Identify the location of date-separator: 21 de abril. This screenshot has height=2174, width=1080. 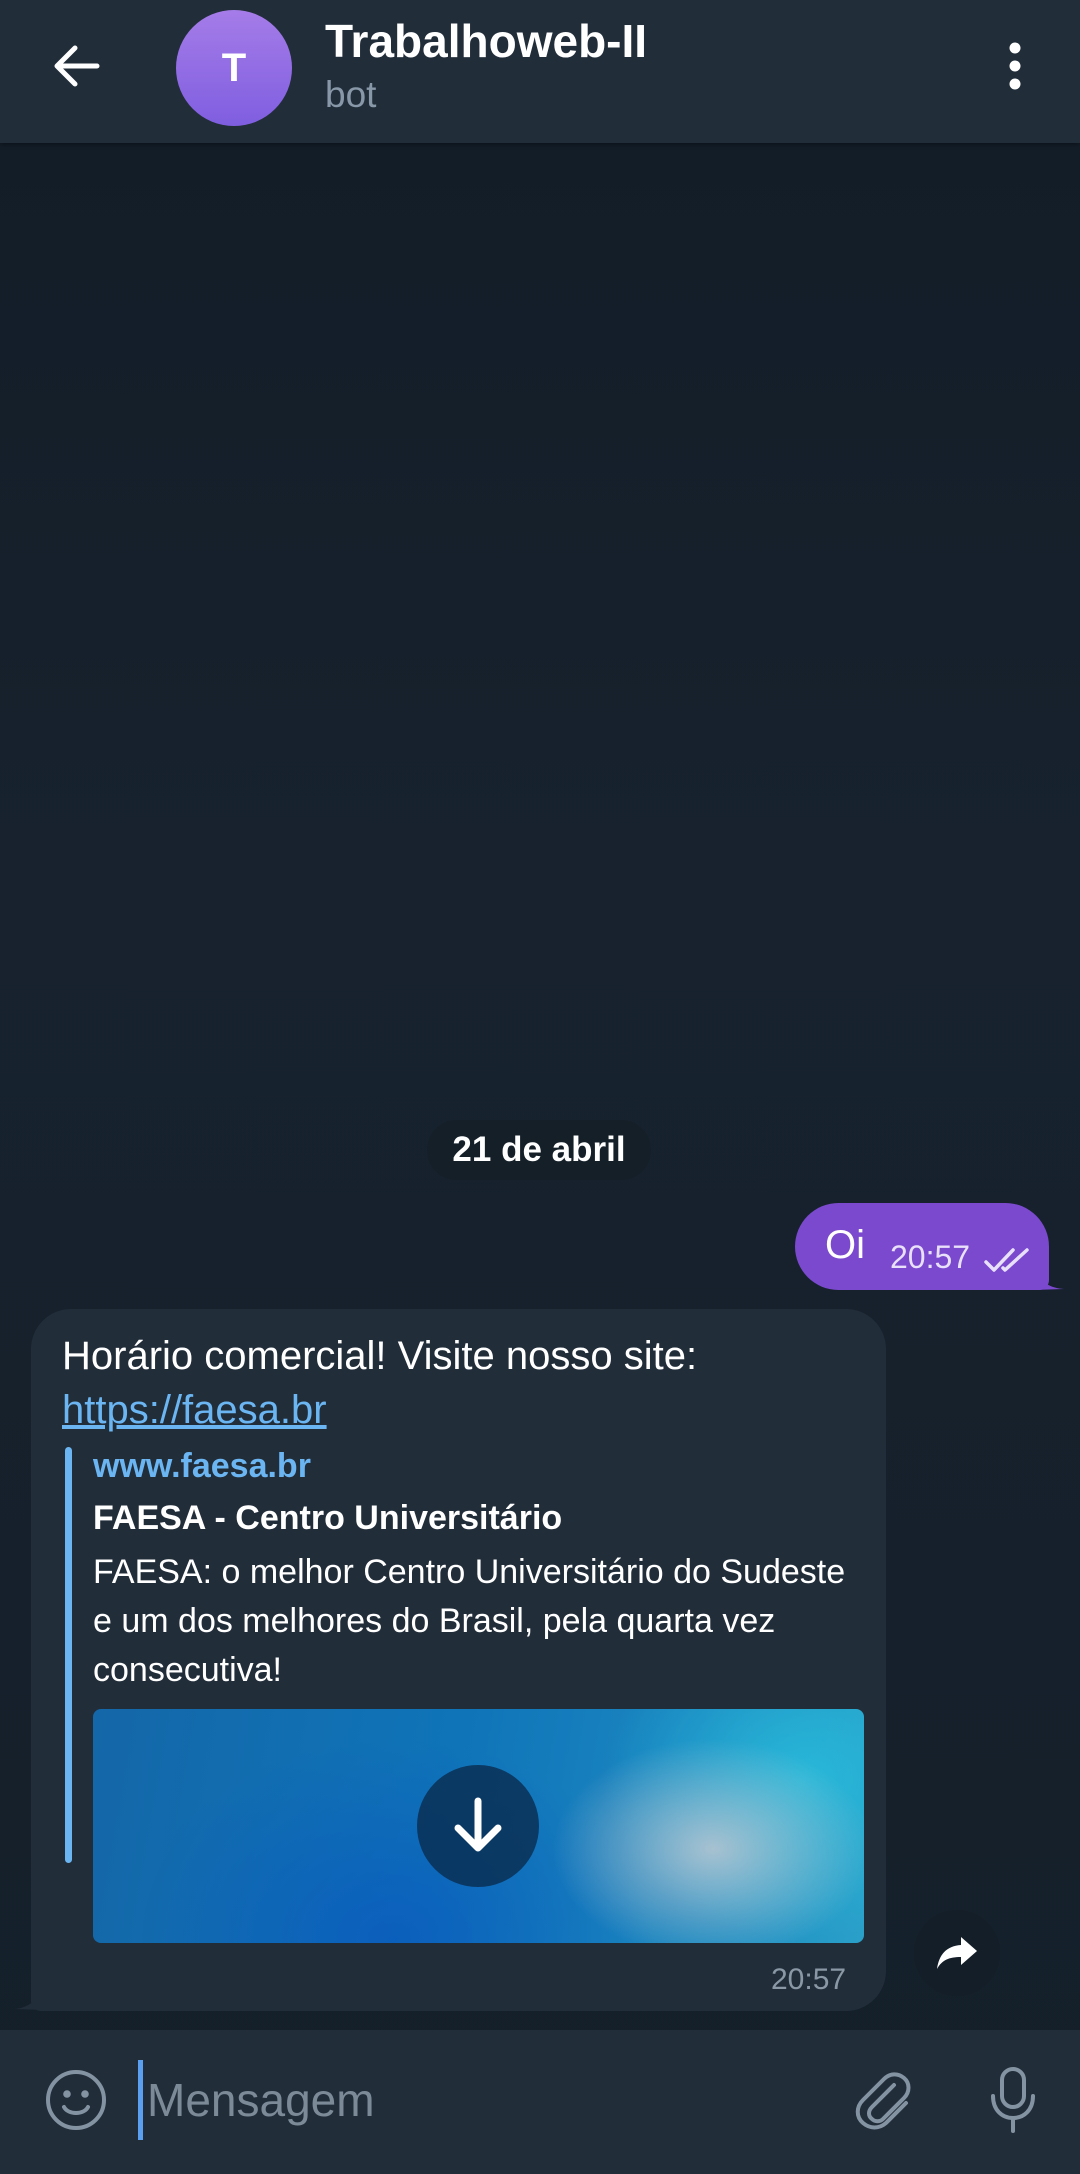
(539, 1150).